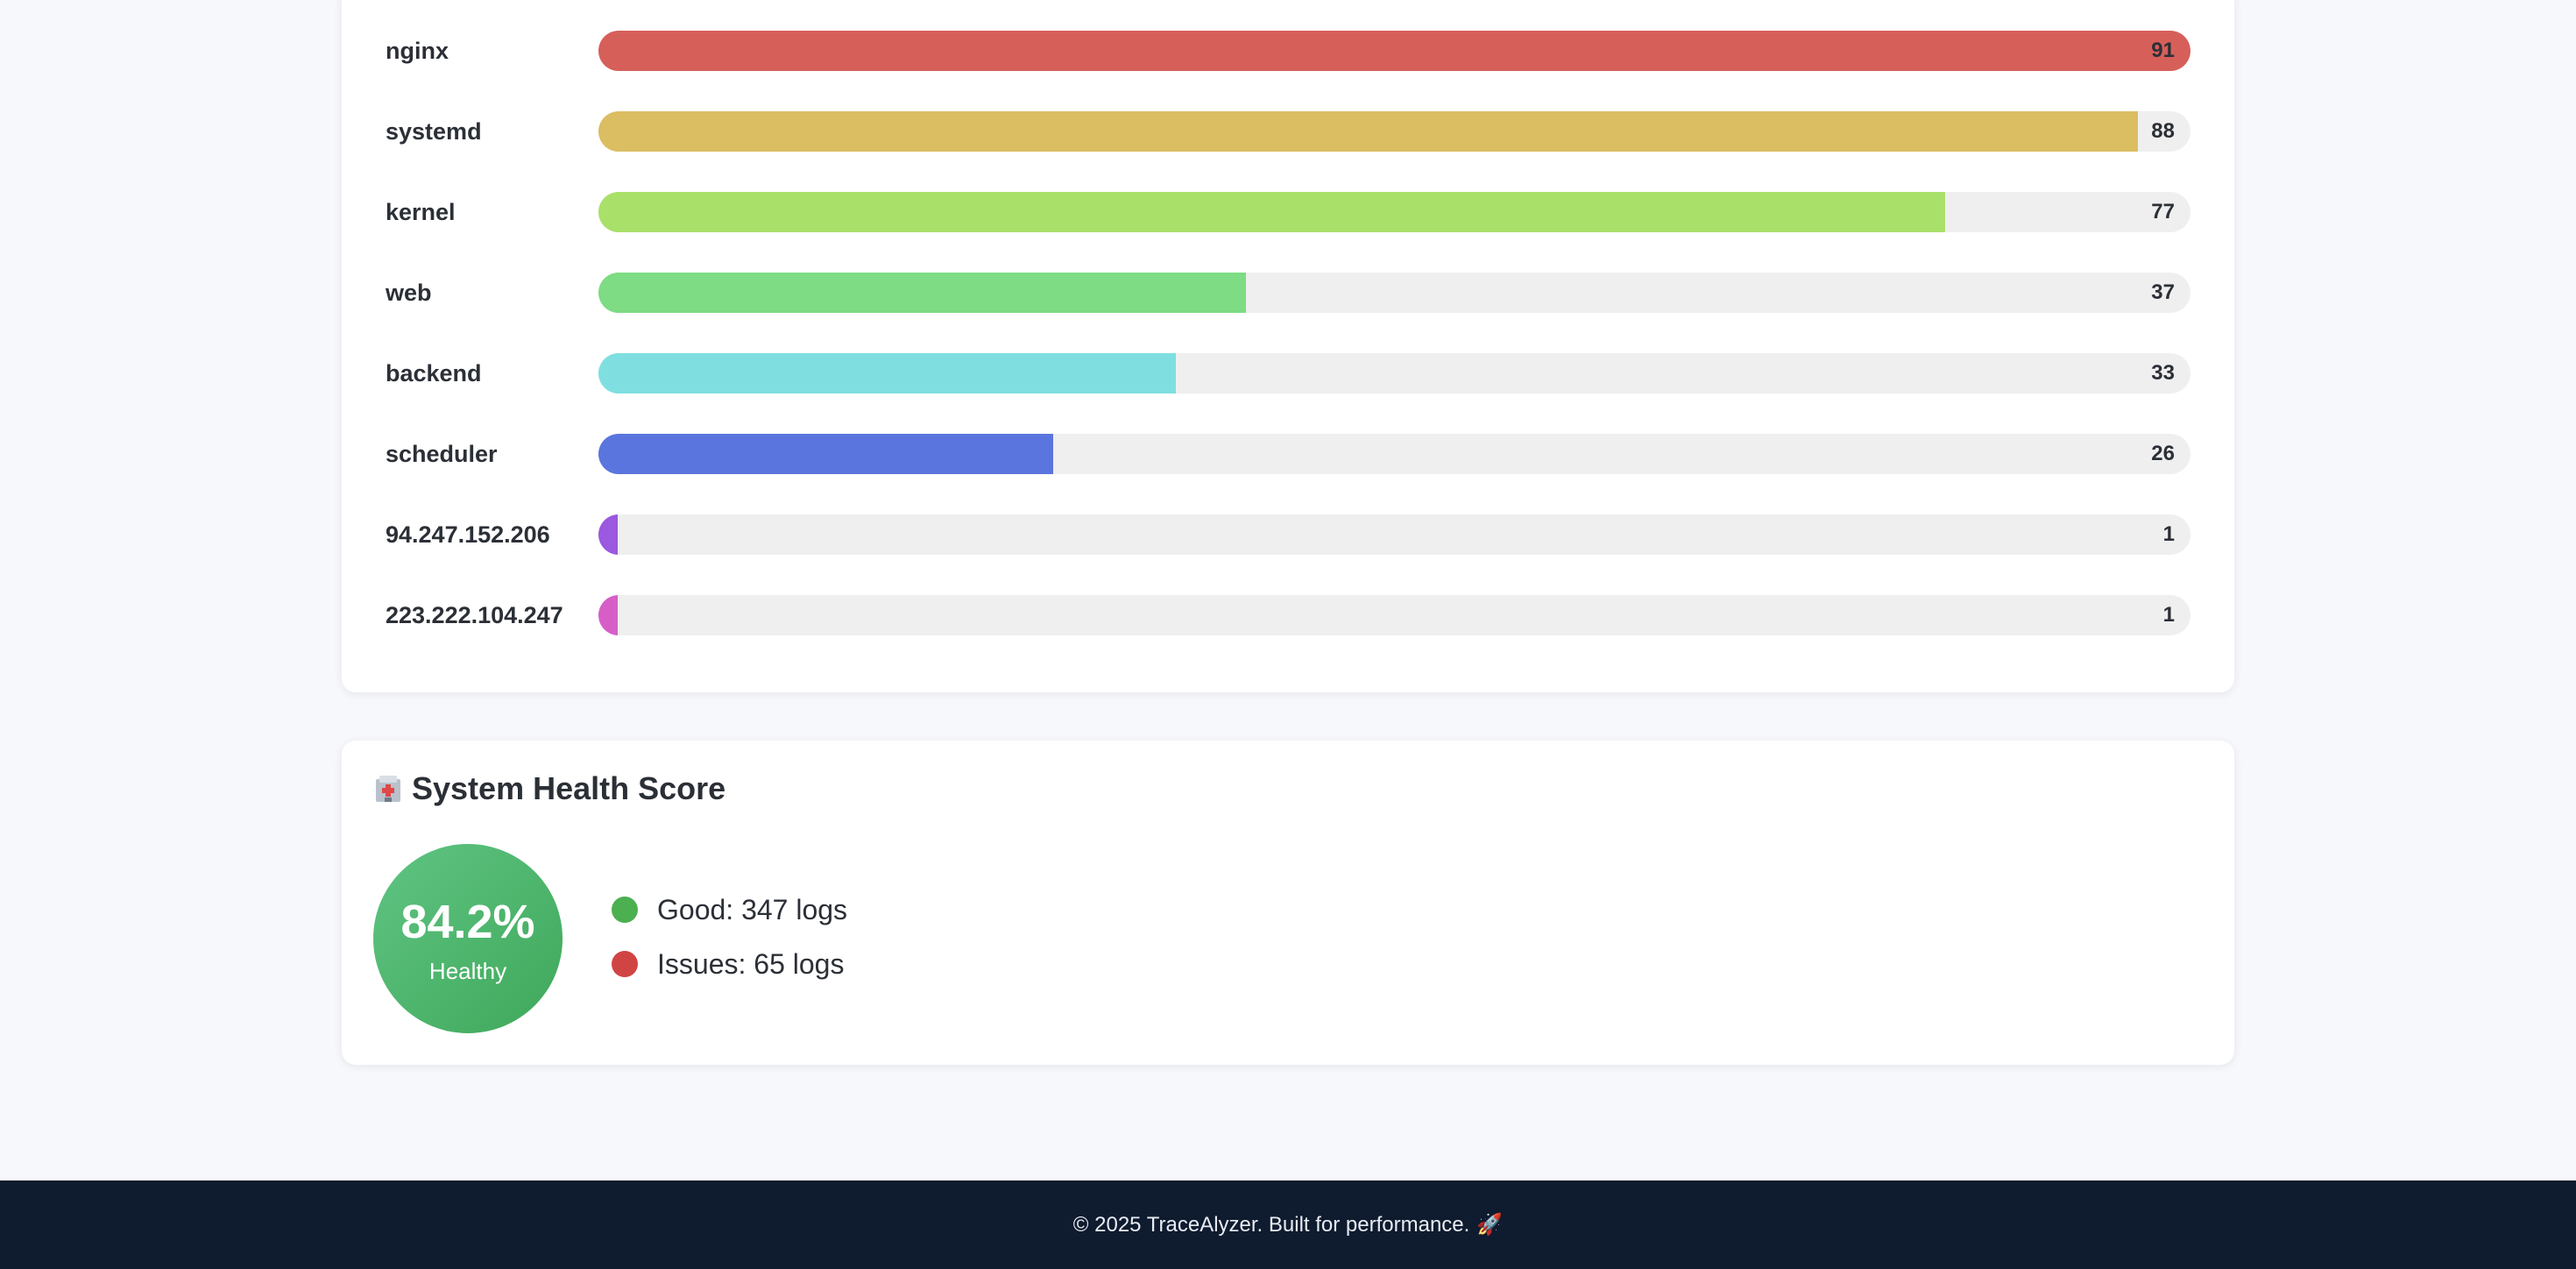 This screenshot has width=2576, height=1269. I want to click on source-label: 223.222.104.247, so click(474, 615).